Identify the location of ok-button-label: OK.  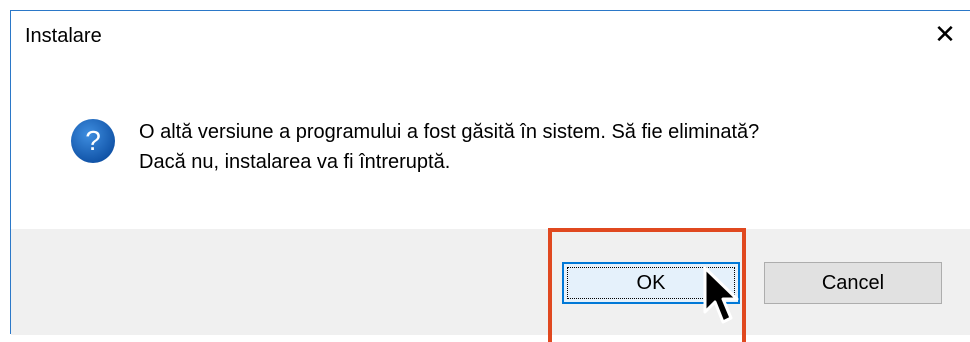
(651, 282).